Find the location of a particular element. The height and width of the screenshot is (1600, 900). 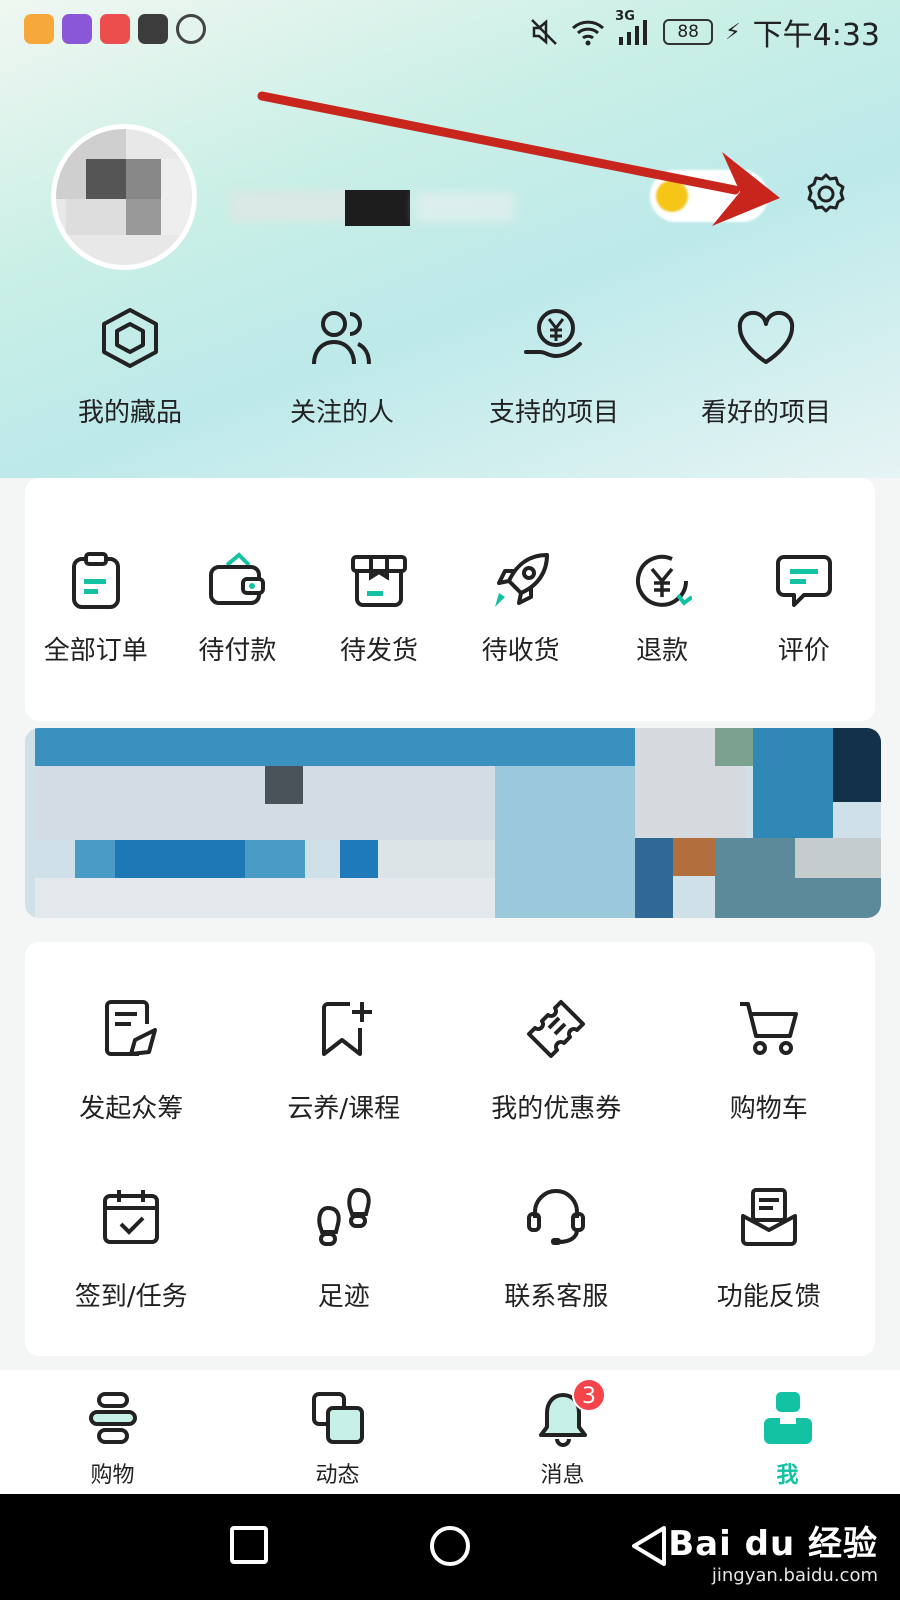

shield-app-icon is located at coordinates (191, 29).